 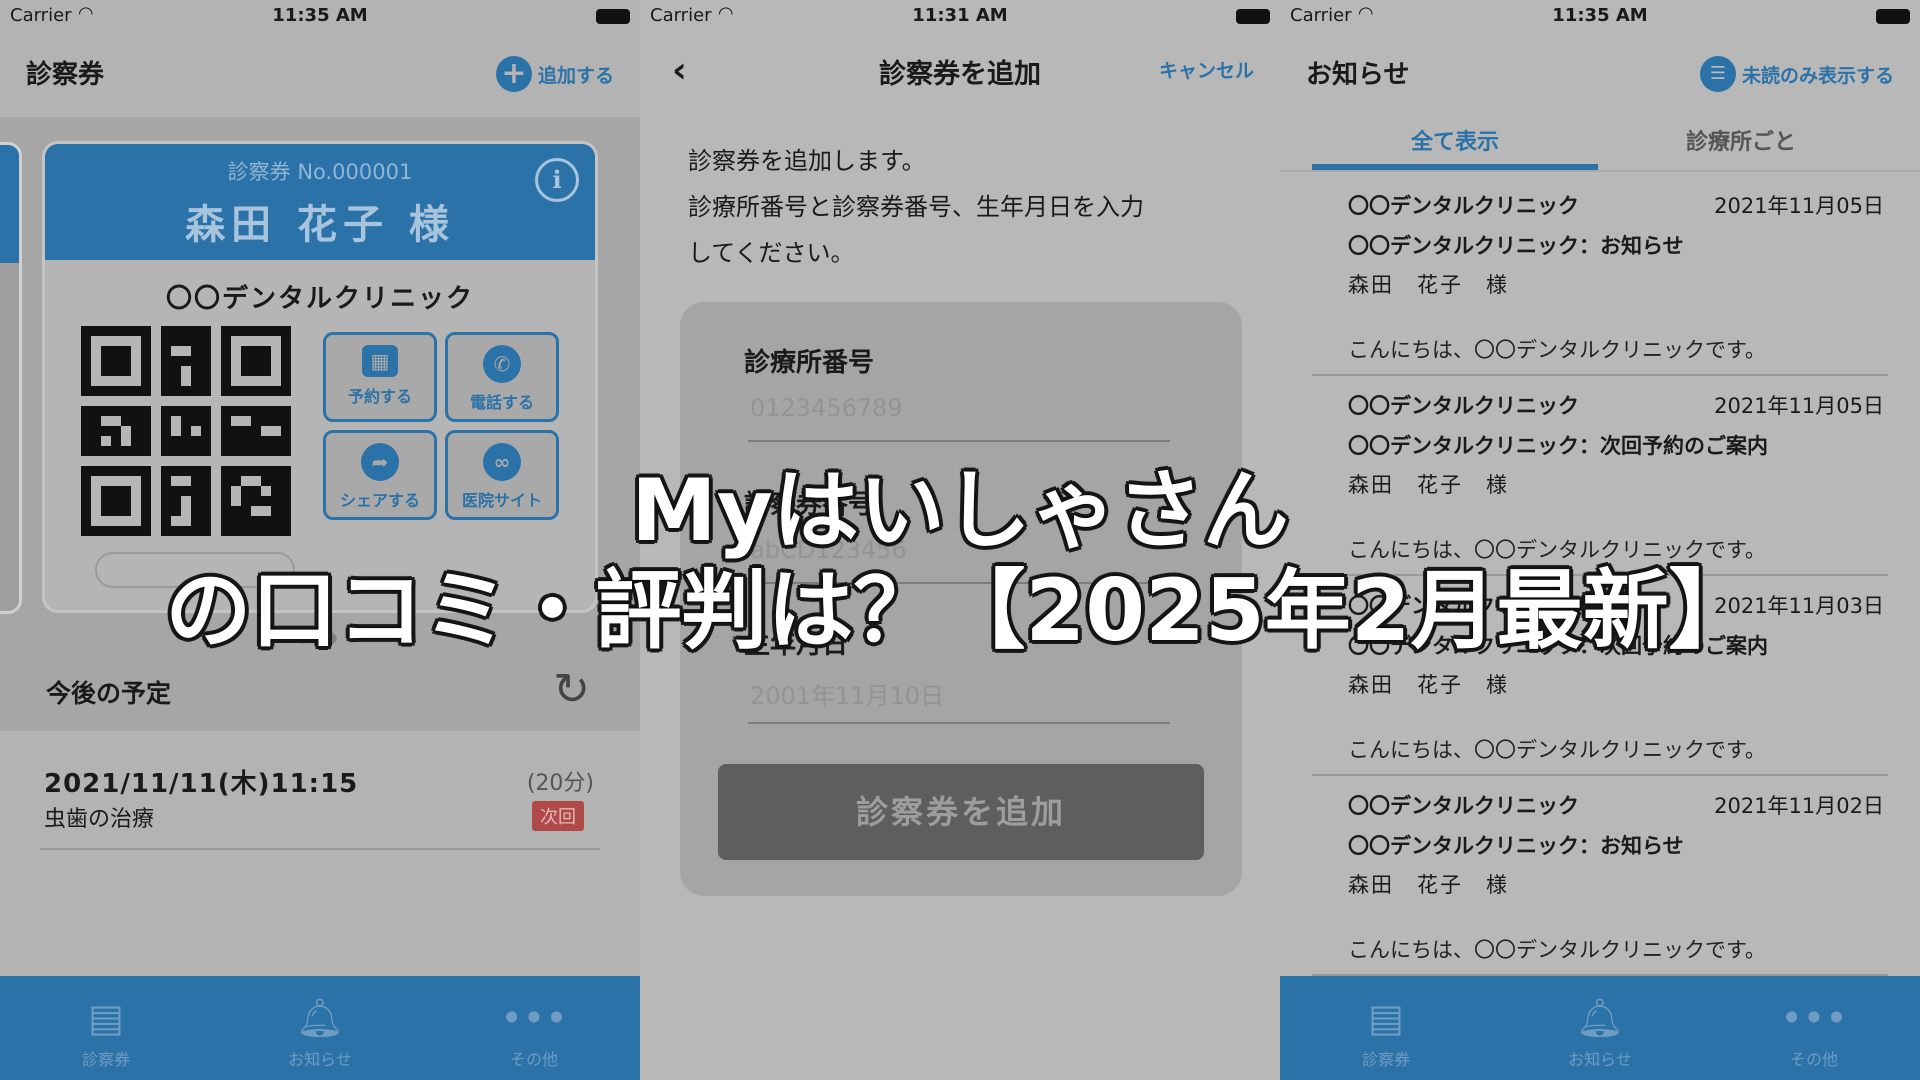 What do you see at coordinates (1717, 74) in the screenshot?
I see `list-icon: ☰` at bounding box center [1717, 74].